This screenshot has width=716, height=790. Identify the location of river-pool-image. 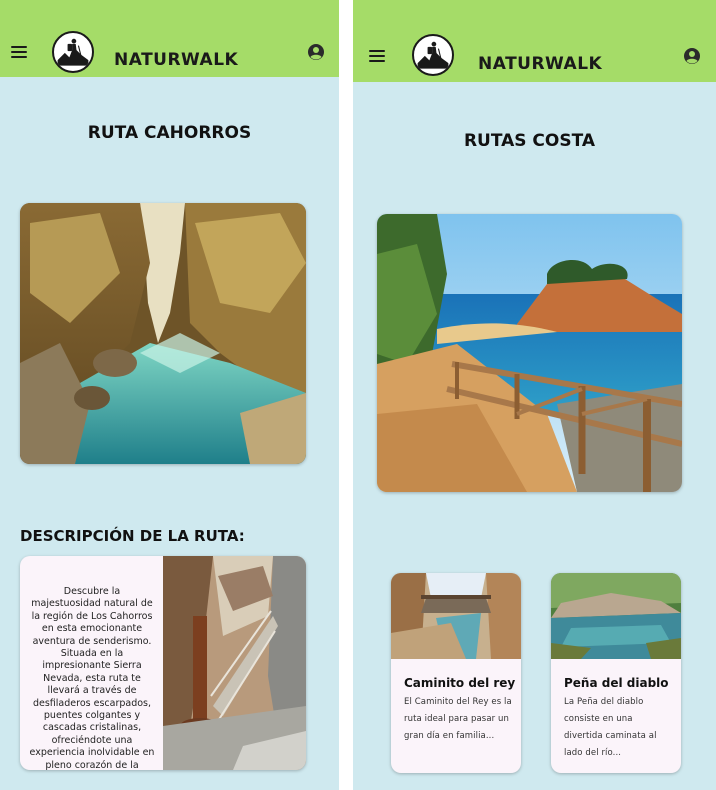
(616, 616).